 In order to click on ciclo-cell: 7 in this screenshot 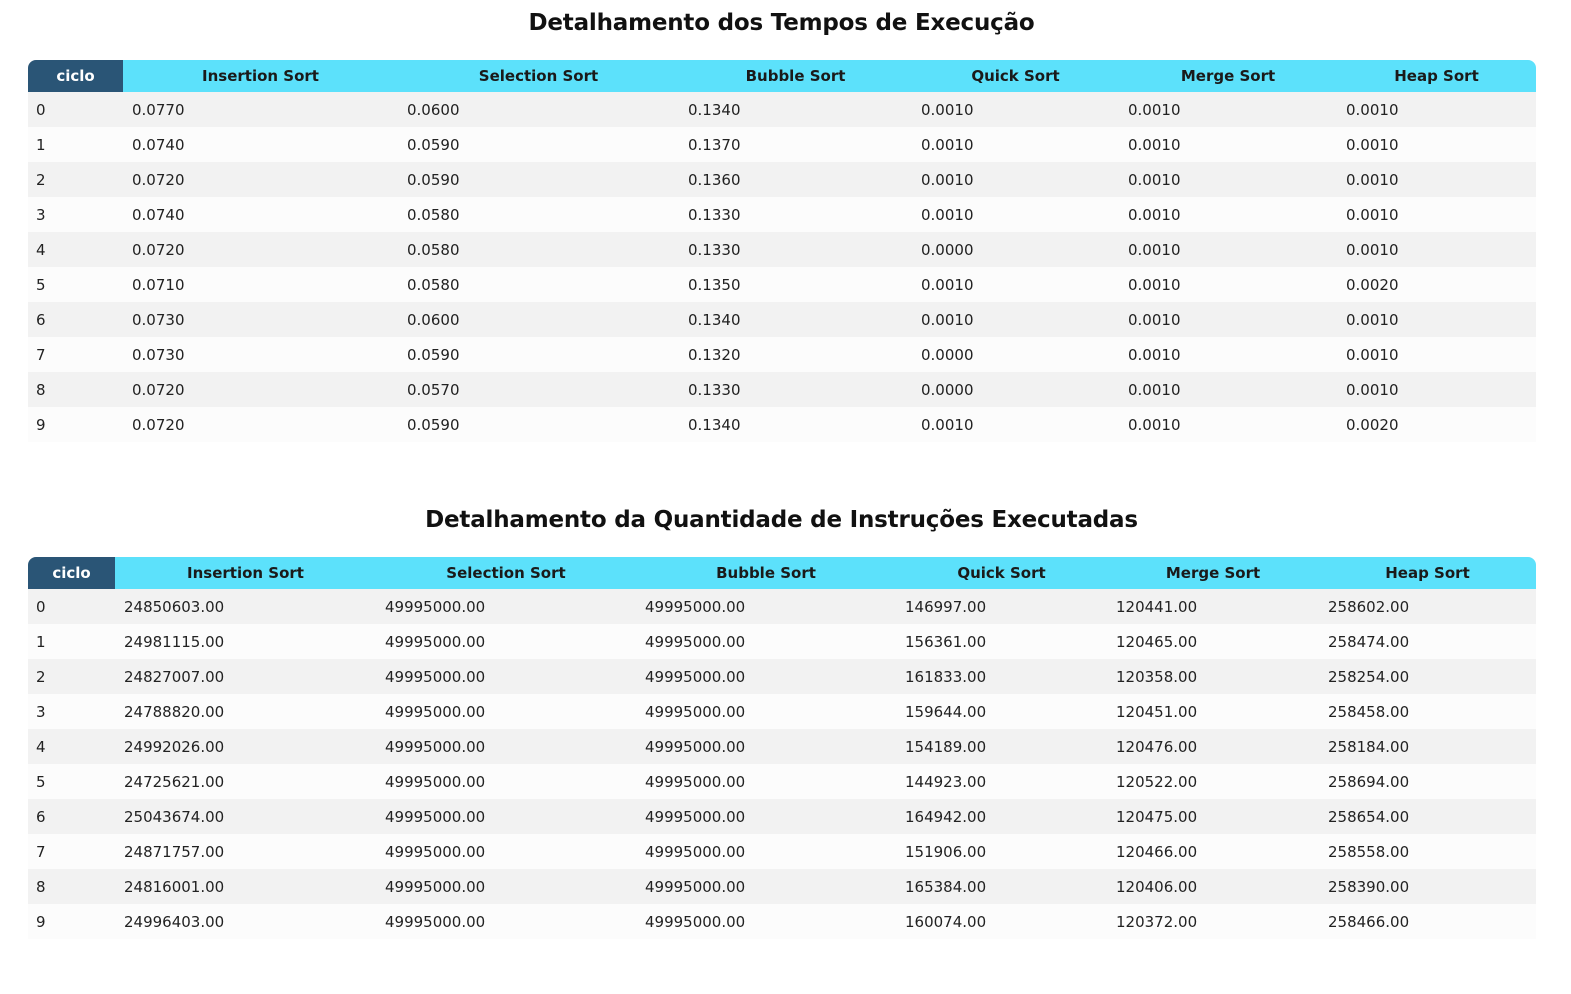, I will do `click(75, 354)`.